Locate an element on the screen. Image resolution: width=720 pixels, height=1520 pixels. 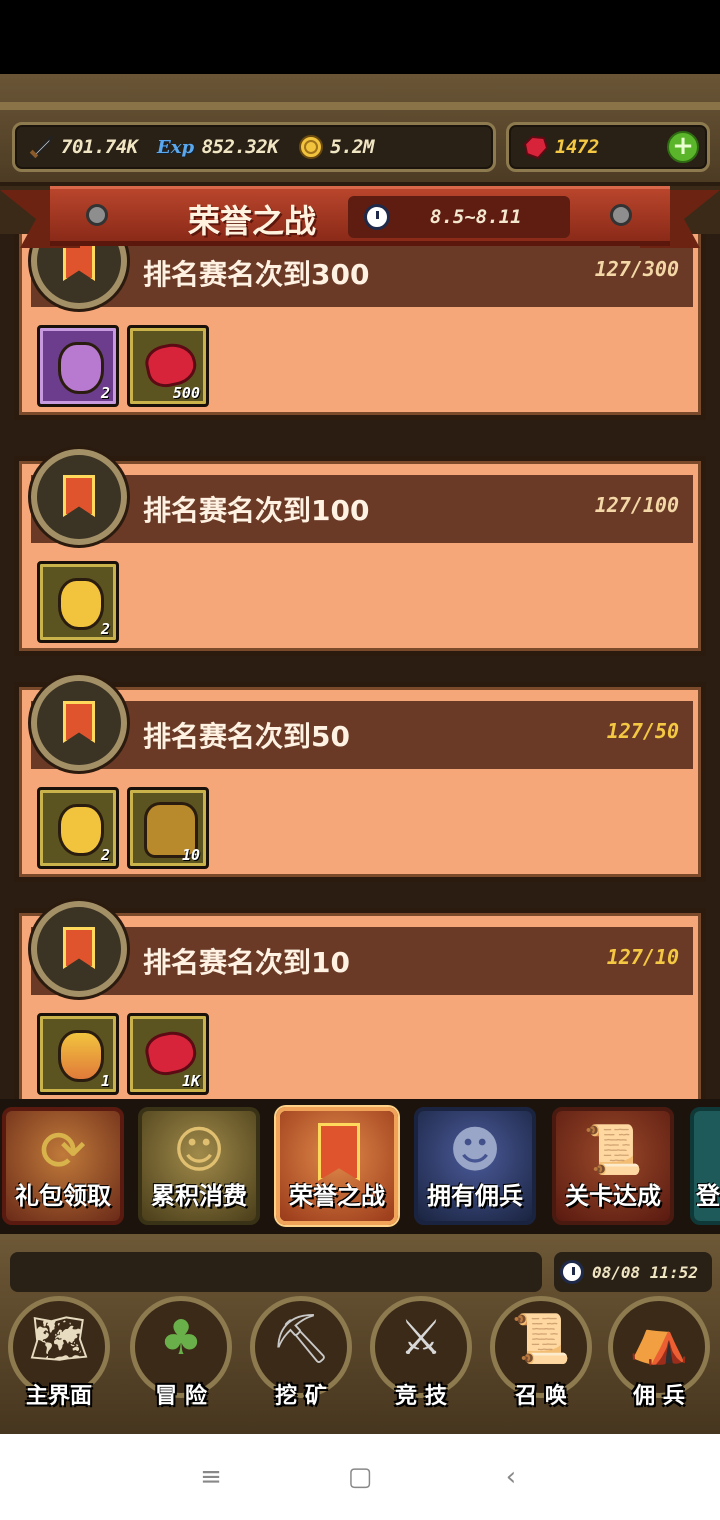
tab-cumulative-spend: ☺ 累积消费 is located at coordinates (199, 1166).